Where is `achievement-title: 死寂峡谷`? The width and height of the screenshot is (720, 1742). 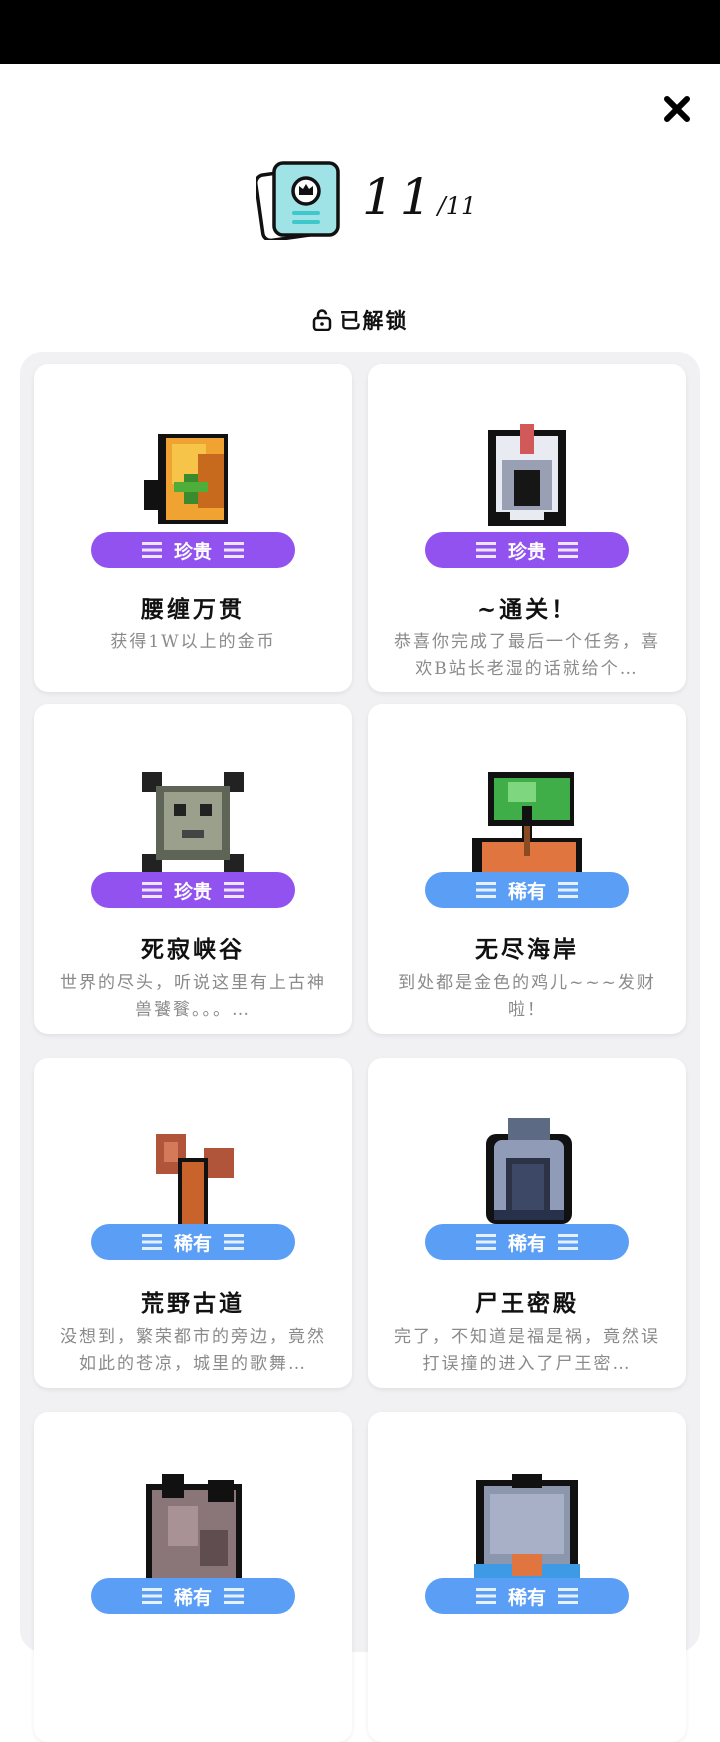
achievement-title: 死寂峡谷 is located at coordinates (193, 949).